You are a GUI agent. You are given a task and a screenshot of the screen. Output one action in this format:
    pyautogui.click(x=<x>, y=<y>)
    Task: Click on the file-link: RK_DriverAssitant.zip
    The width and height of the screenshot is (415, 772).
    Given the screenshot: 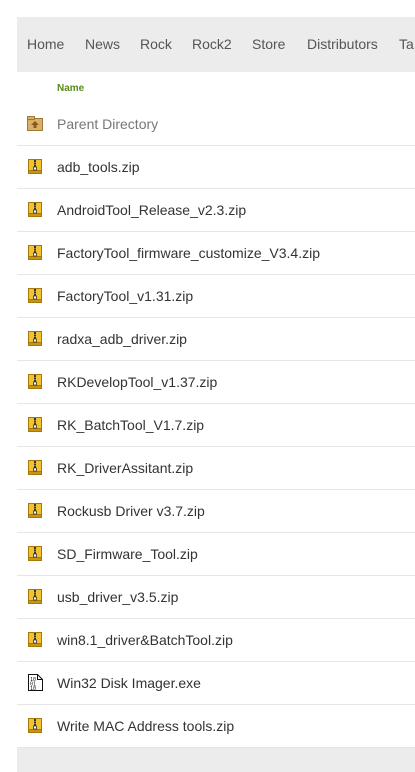 What is the action you would take?
    pyautogui.click(x=125, y=468)
    